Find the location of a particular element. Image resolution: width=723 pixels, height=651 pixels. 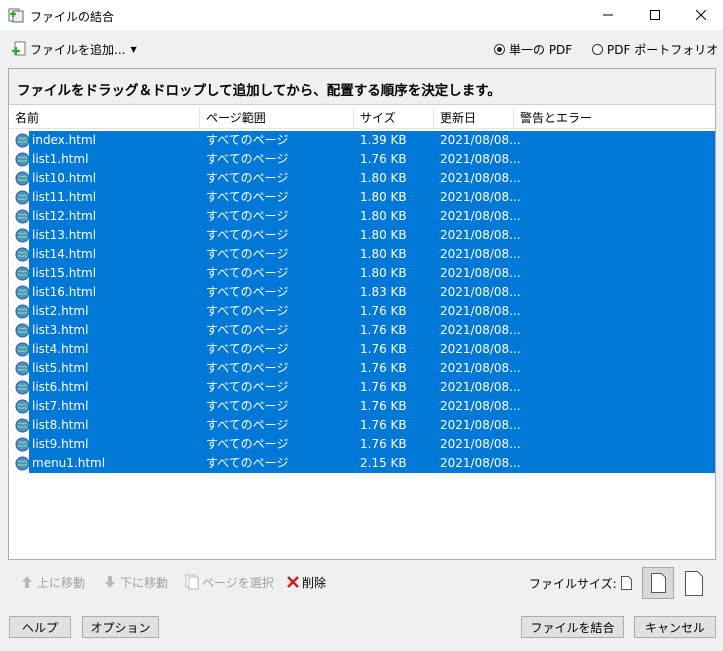

toolbar: ファイルを追加... ▼ 単一の PDF PDF ポートフォリオ is located at coordinates (361, 48).